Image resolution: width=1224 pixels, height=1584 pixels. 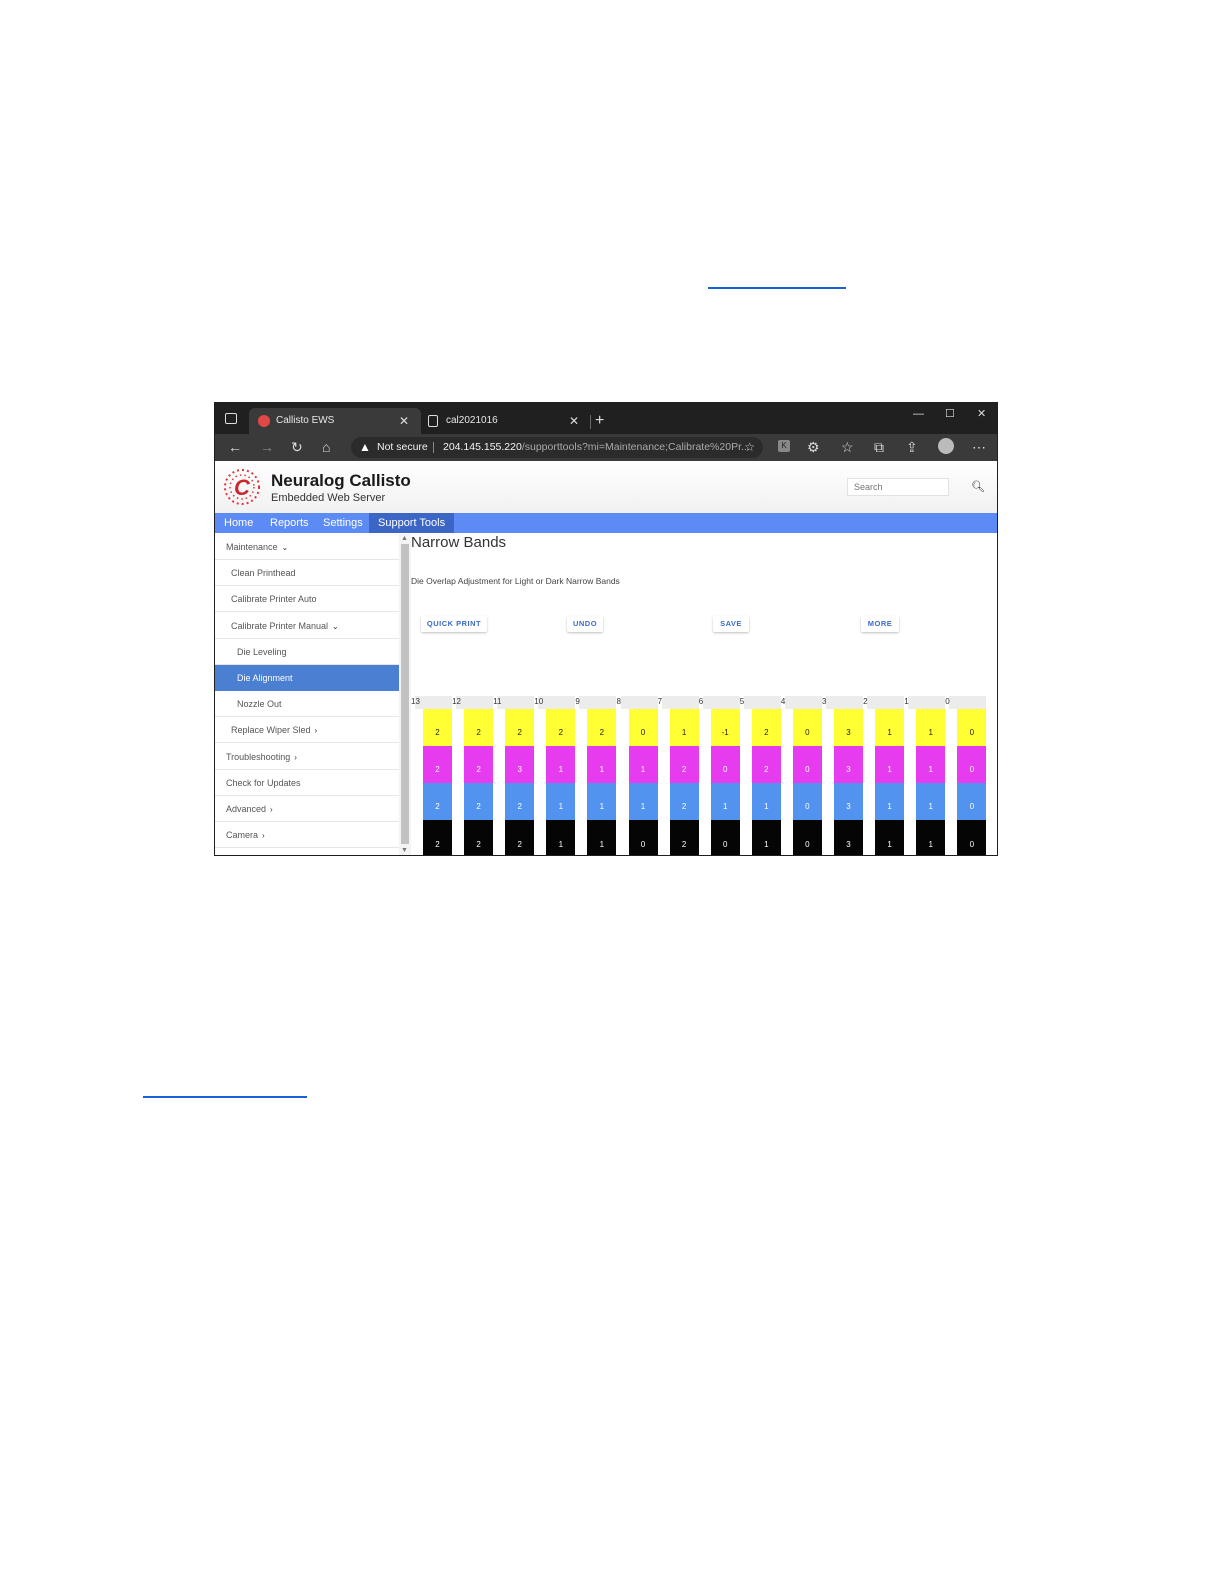 What do you see at coordinates (235, 447) in the screenshot?
I see `back-icon: ←` at bounding box center [235, 447].